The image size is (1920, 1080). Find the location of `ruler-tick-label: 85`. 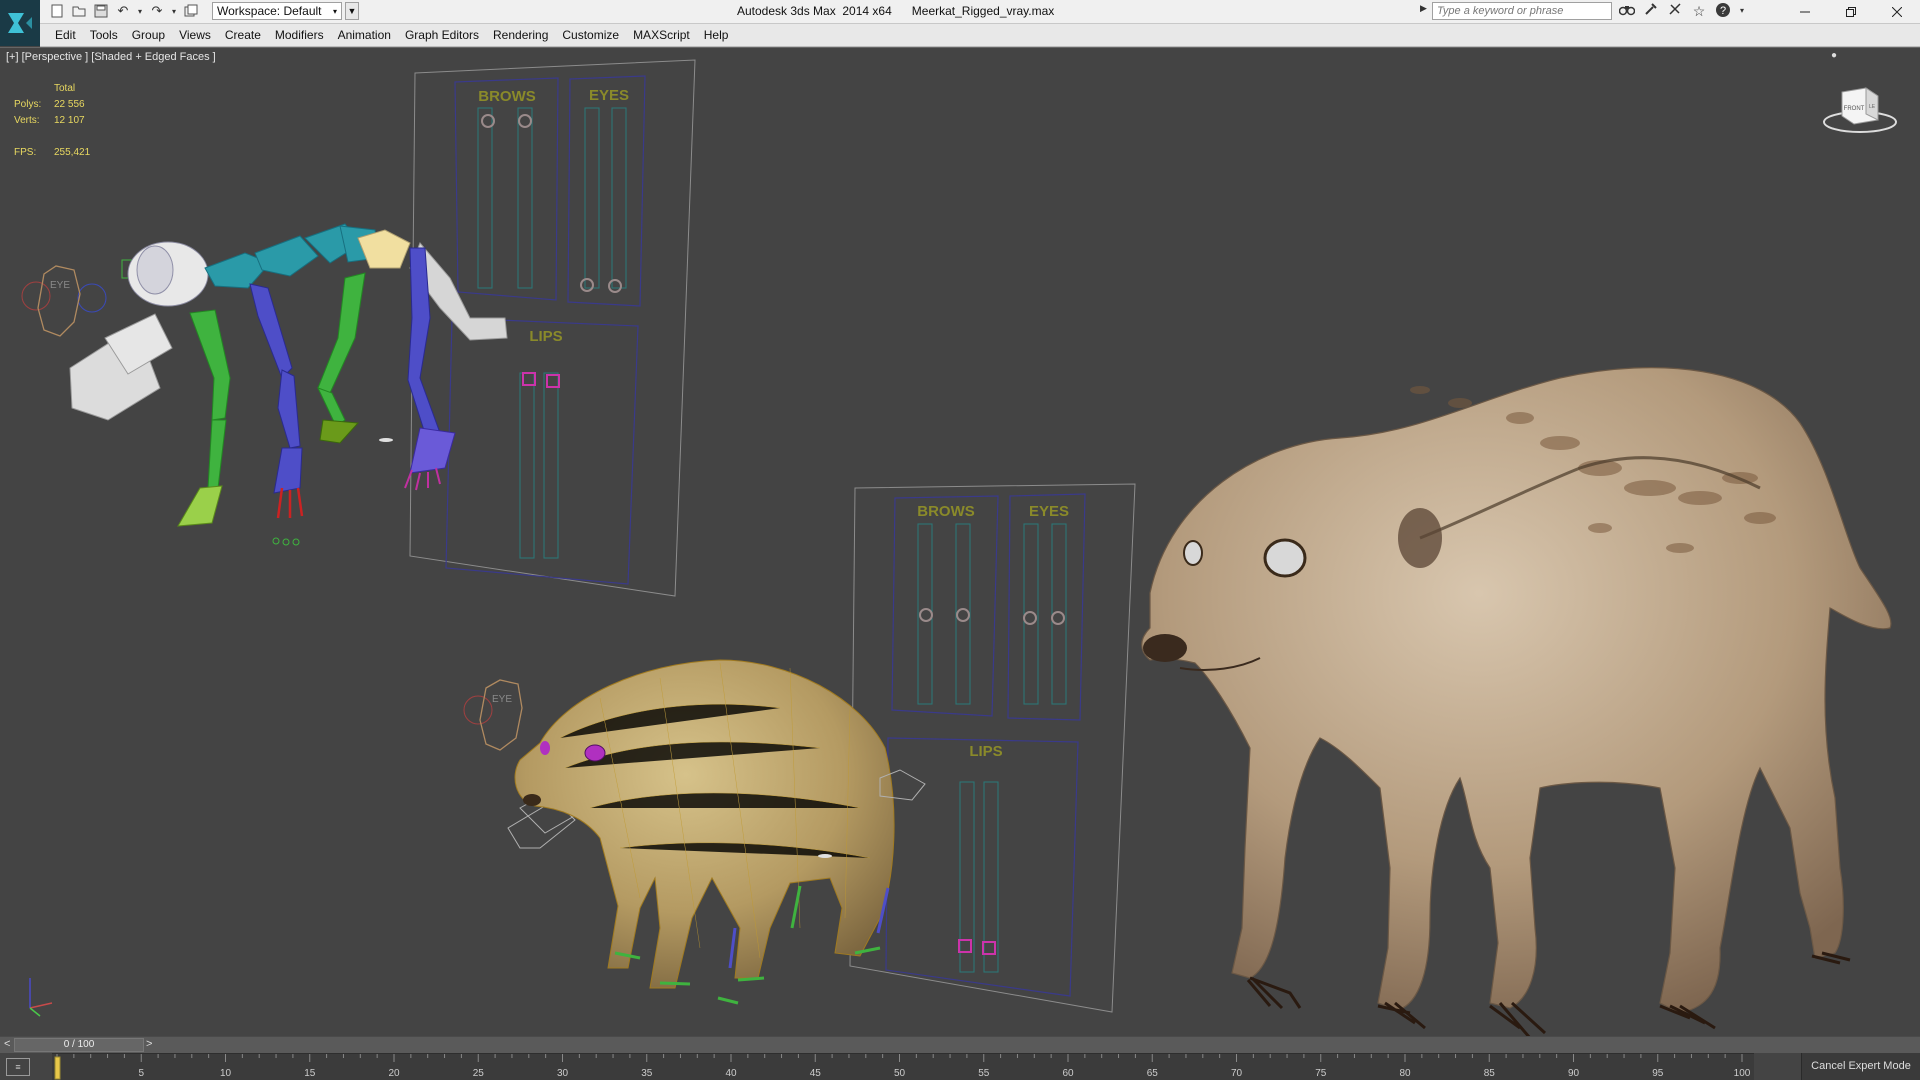

ruler-tick-label: 85 is located at coordinates (1490, 1073).